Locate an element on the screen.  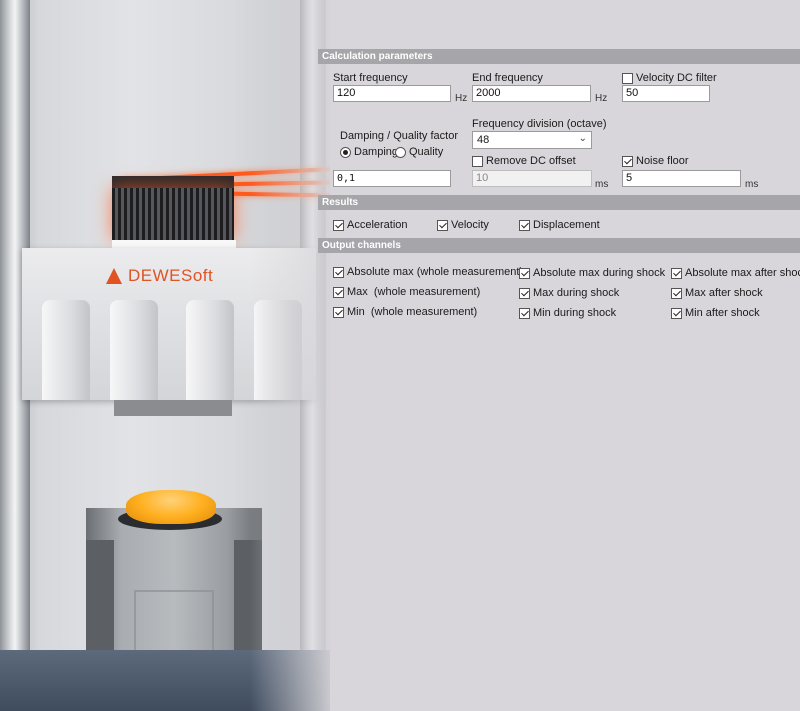
quality-radio-label: Quality is located at coordinates (426, 152).